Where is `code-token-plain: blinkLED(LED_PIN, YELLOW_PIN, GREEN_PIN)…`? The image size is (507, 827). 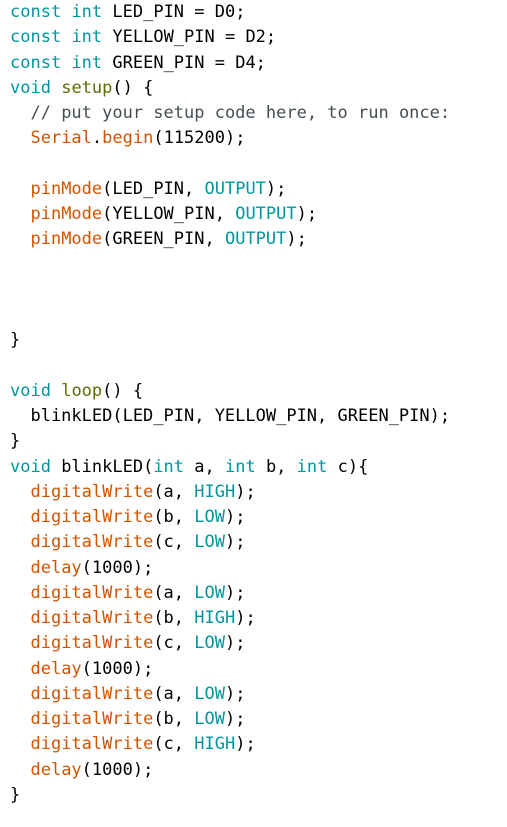
code-token-plain: blinkLED(LED_PIN, YELLOW_PIN, GREEN_PIN)… is located at coordinates (230, 416).